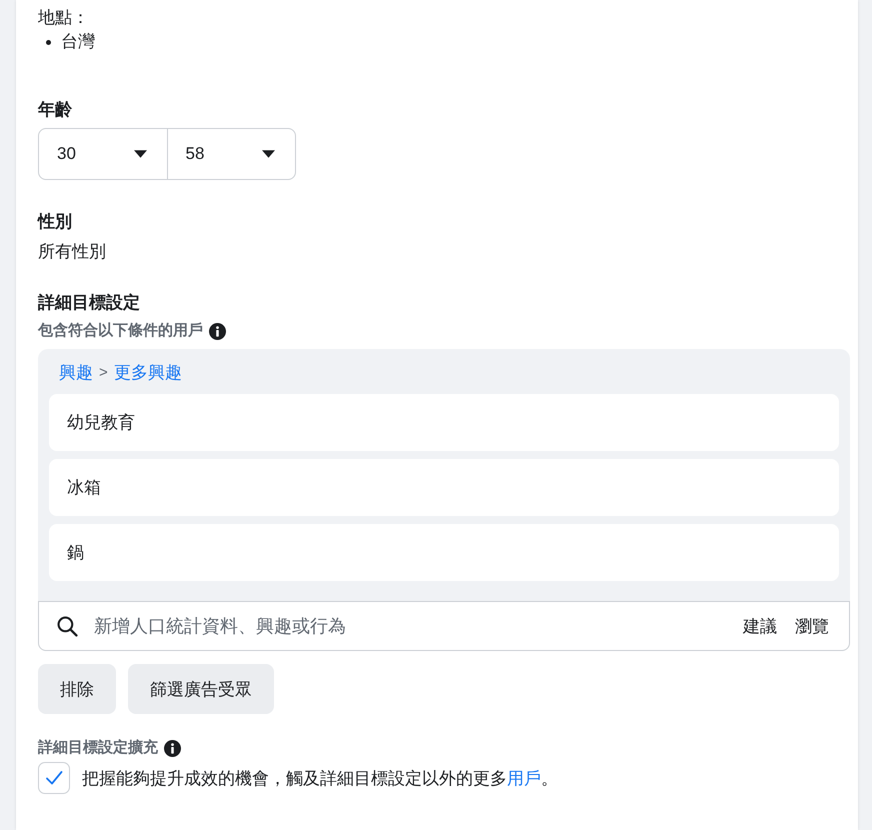  What do you see at coordinates (54, 778) in the screenshot?
I see `expansion-checkbox` at bounding box center [54, 778].